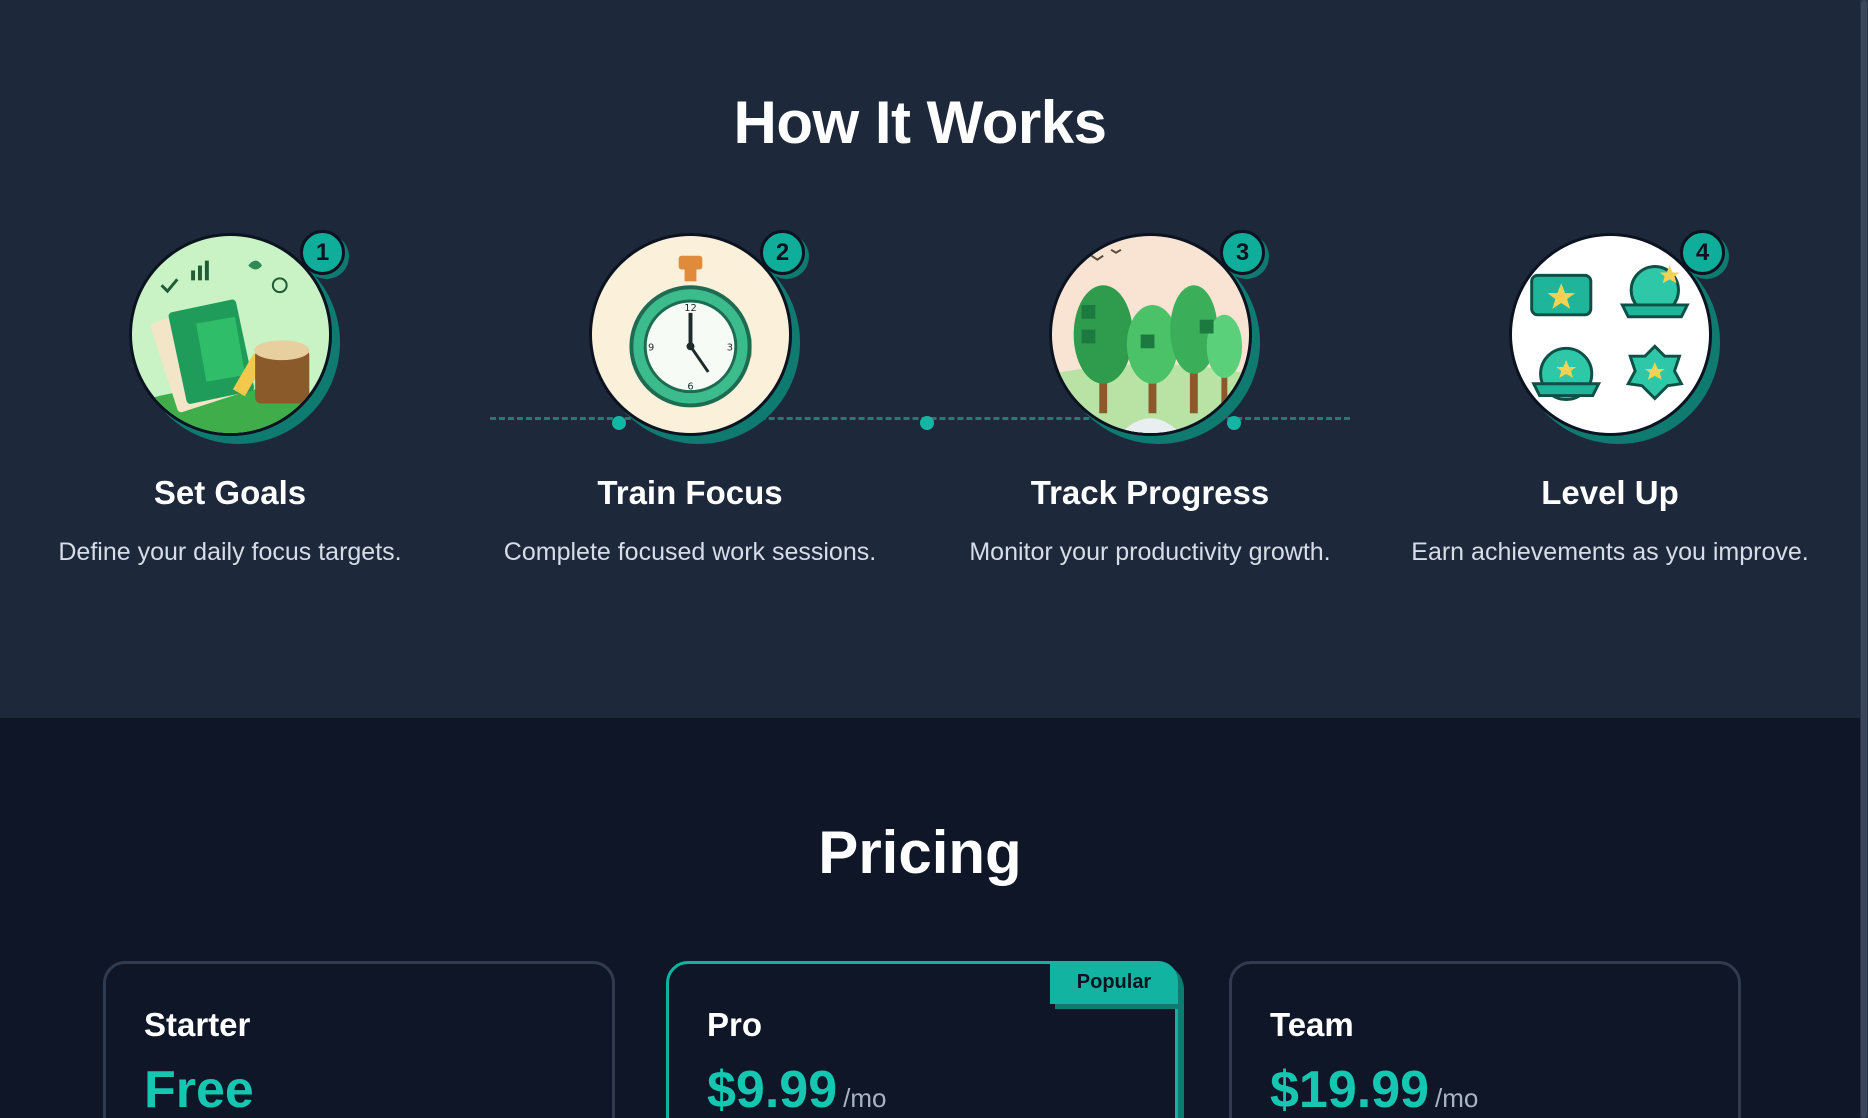 The image size is (1868, 1118). Describe the element at coordinates (1150, 492) in the screenshot. I see `step-title: Track Progress` at that location.